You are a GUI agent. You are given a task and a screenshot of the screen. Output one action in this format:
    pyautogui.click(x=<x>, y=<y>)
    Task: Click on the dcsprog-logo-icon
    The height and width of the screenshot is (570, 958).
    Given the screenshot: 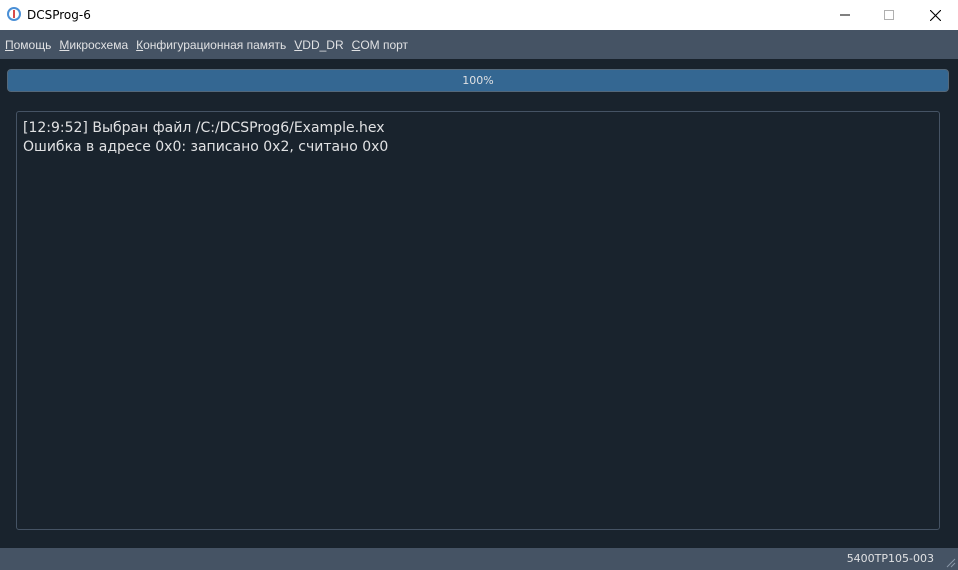 What is the action you would take?
    pyautogui.click(x=14, y=14)
    